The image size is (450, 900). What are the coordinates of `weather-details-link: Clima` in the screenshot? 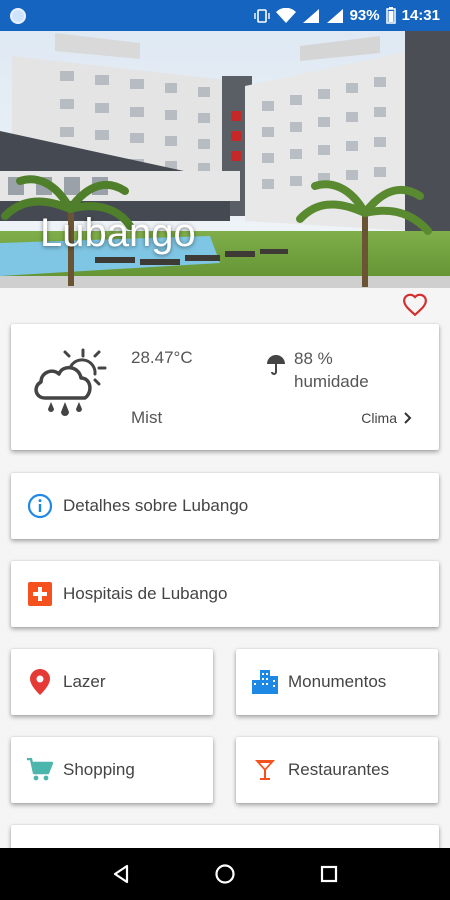 It's located at (387, 418).